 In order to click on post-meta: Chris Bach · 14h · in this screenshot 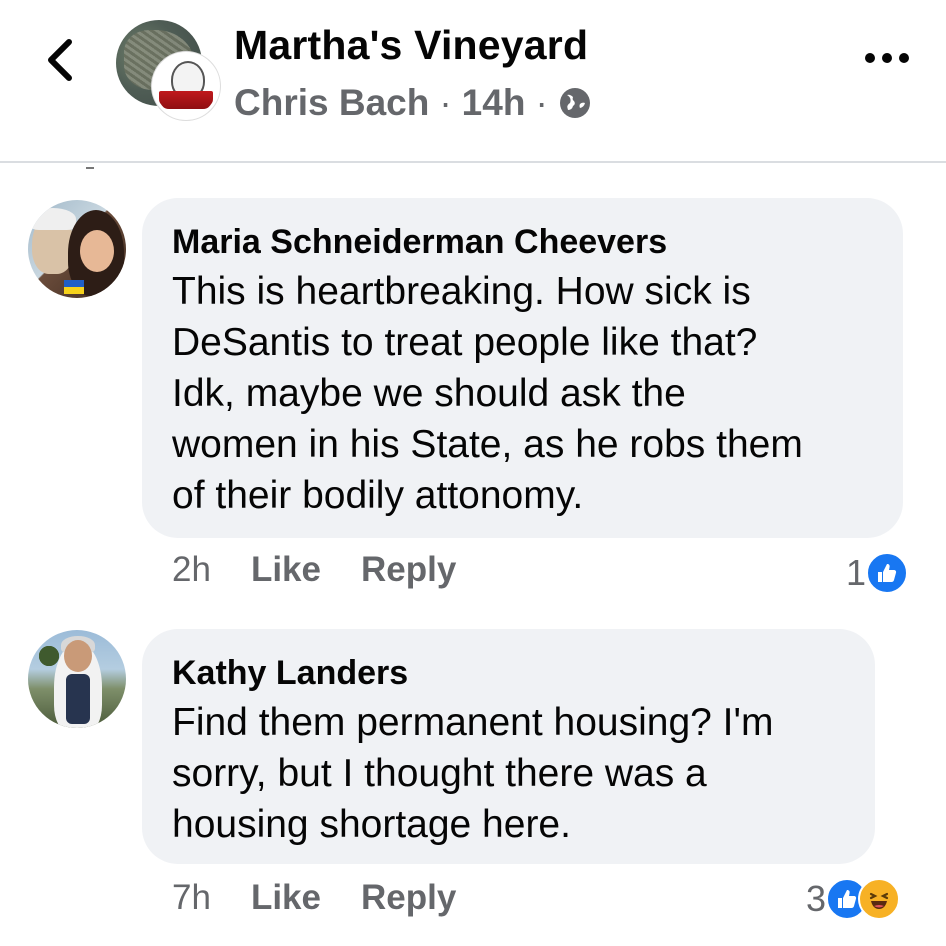, I will do `click(413, 103)`.